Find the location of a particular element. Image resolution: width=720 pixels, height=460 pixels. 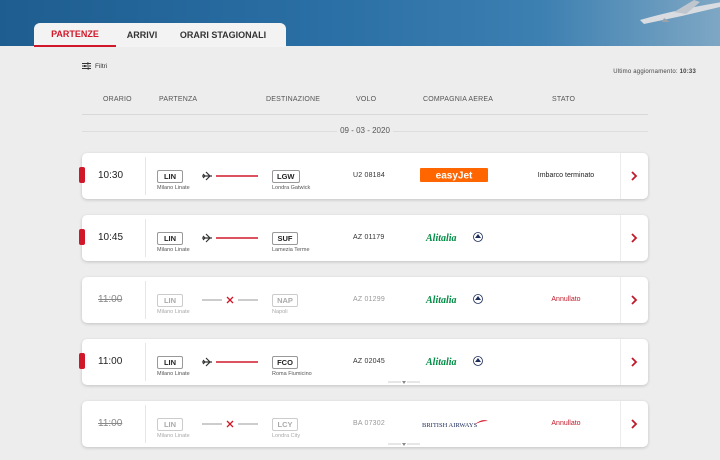

header-departure: PARTENZA is located at coordinates (178, 99).